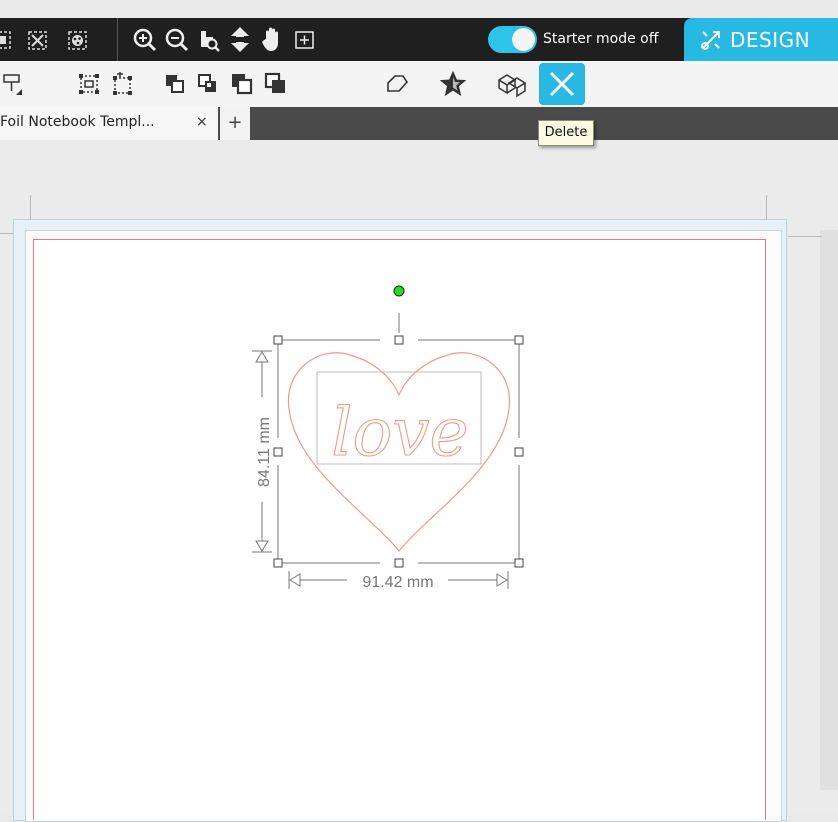  I want to click on design-overlay: love 84.11 mm 91.42 mm, so click(388, 438).